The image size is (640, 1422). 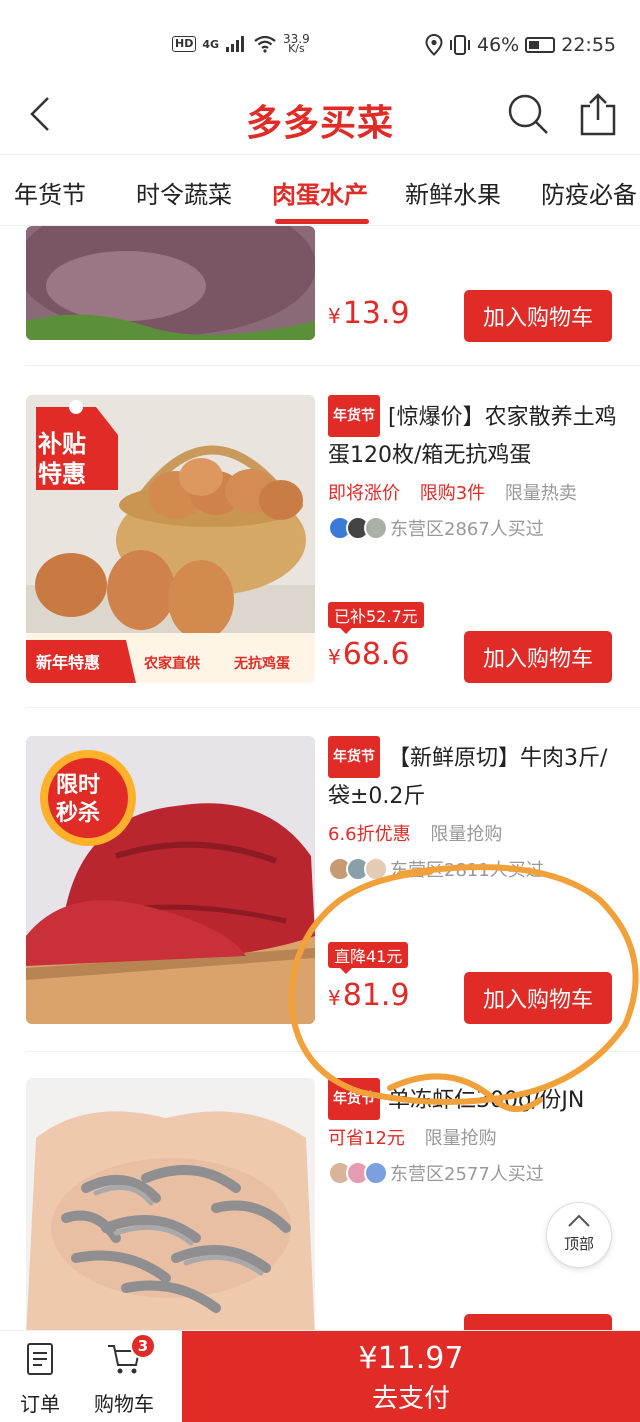 What do you see at coordinates (376, 995) in the screenshot?
I see `price-value: 81.9` at bounding box center [376, 995].